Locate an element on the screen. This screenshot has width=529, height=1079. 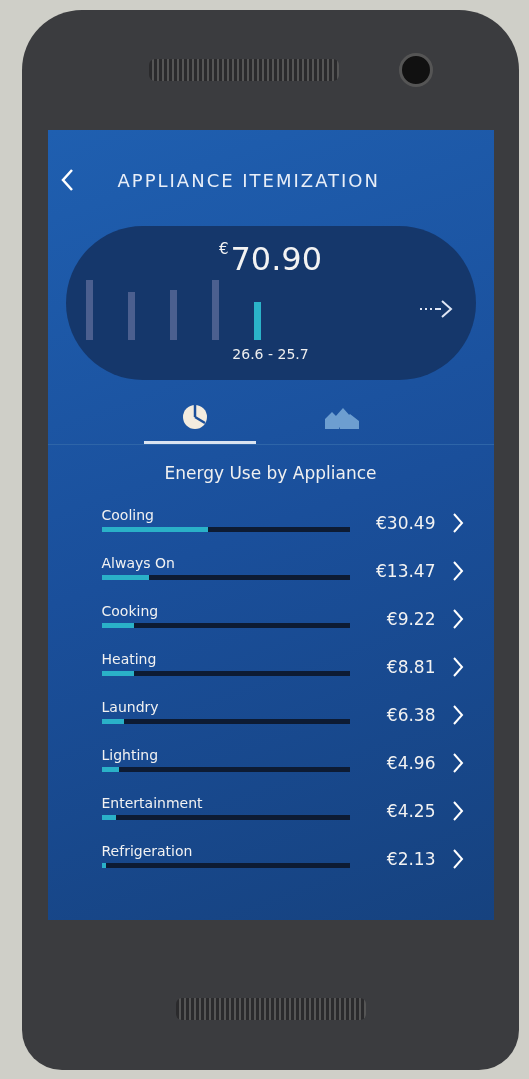
appliance-name: Lighting is located at coordinates (130, 754).